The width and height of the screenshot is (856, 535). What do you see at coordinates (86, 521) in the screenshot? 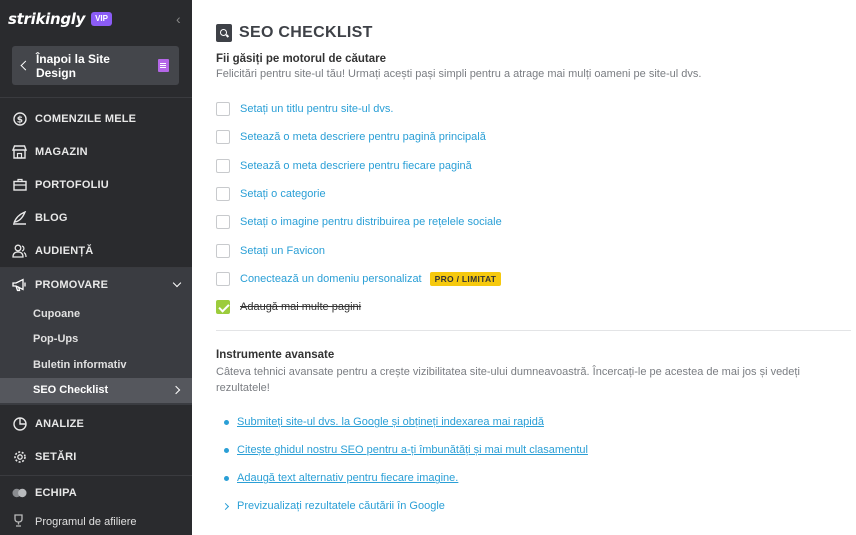
I see `affiliate-label: Programul de afiliere` at bounding box center [86, 521].